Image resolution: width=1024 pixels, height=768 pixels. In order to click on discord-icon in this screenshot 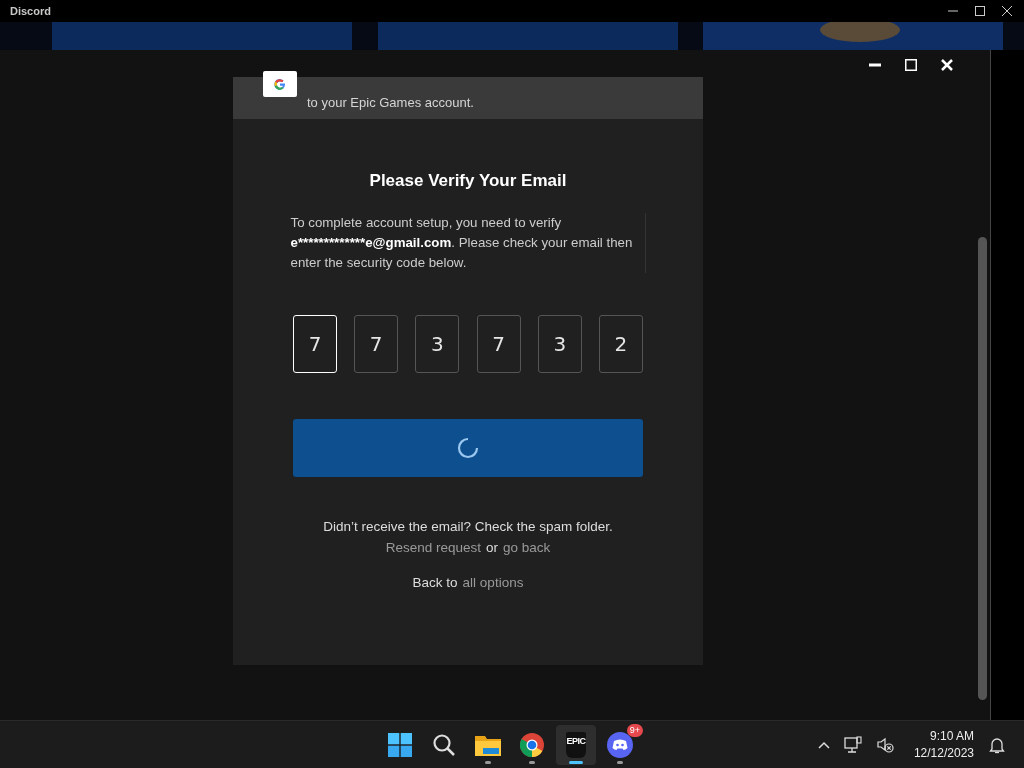, I will do `click(620, 745)`.